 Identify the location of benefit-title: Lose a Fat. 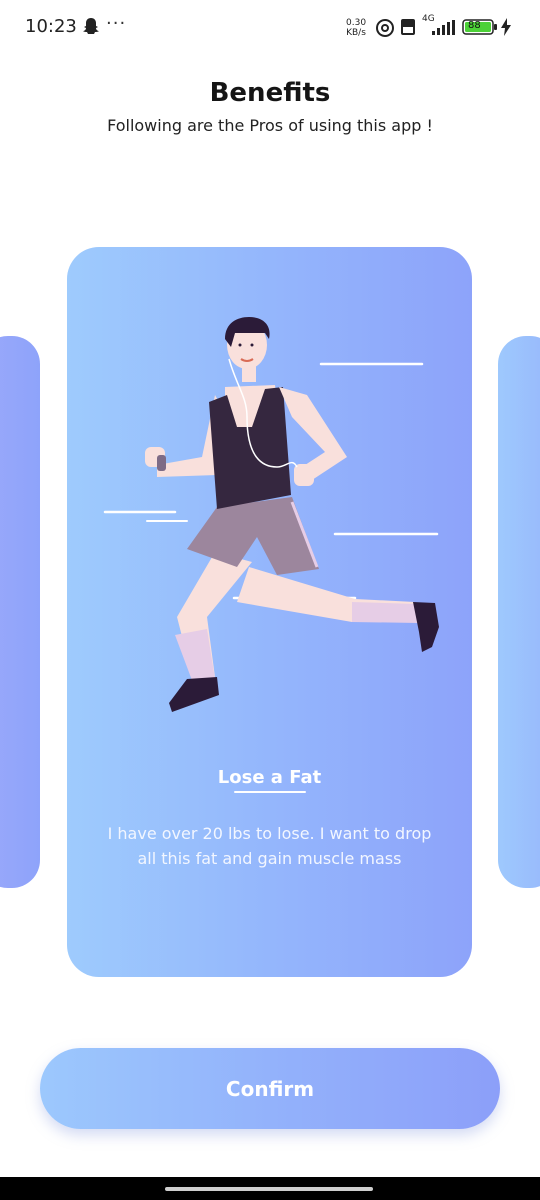
(269, 777).